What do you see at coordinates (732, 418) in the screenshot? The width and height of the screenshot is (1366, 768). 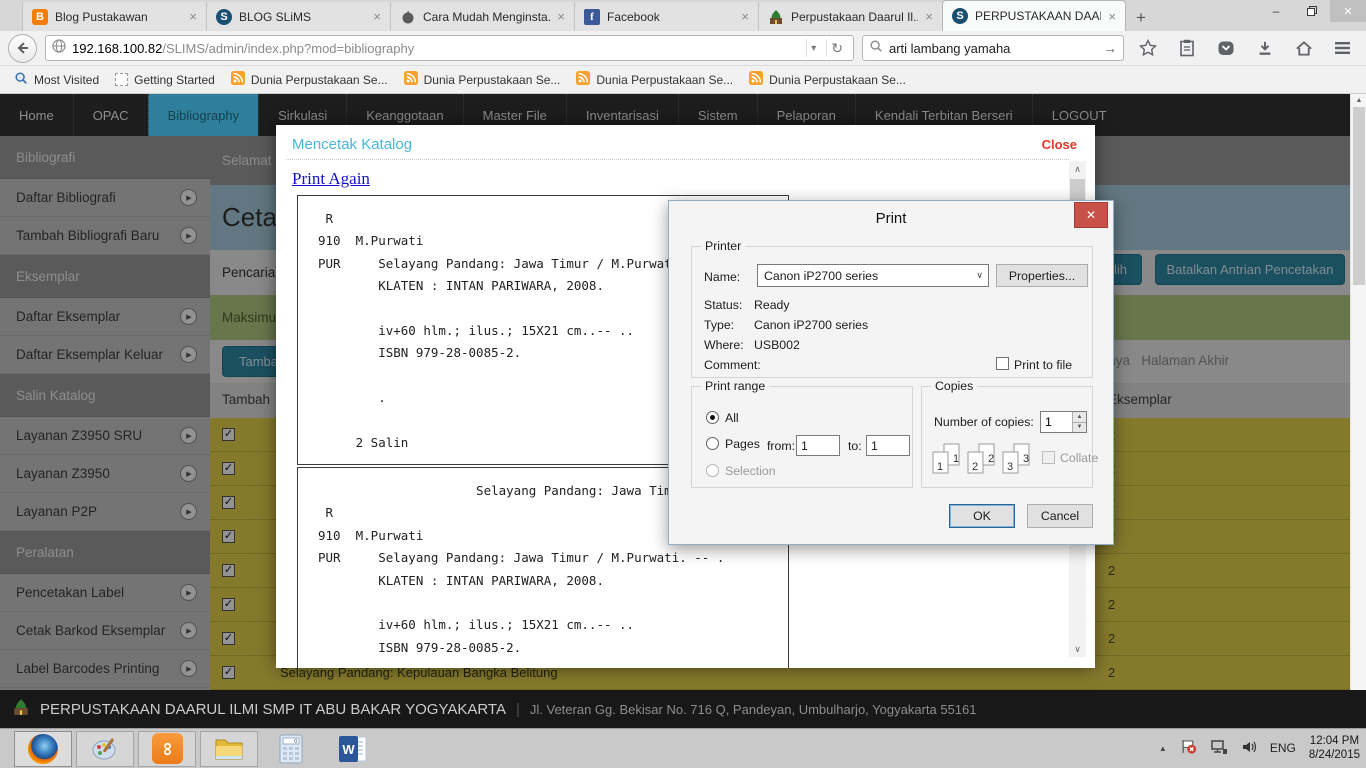 I see `range-all-label: All` at bounding box center [732, 418].